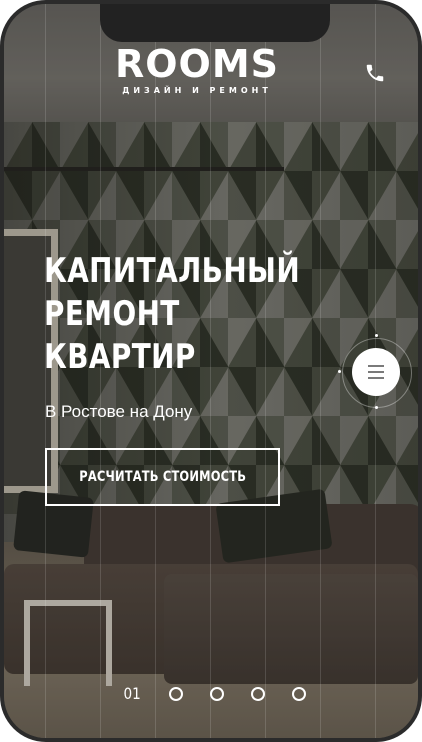 The width and height of the screenshot is (422, 742). What do you see at coordinates (376, 366) in the screenshot?
I see `hamburger-icon` at bounding box center [376, 366].